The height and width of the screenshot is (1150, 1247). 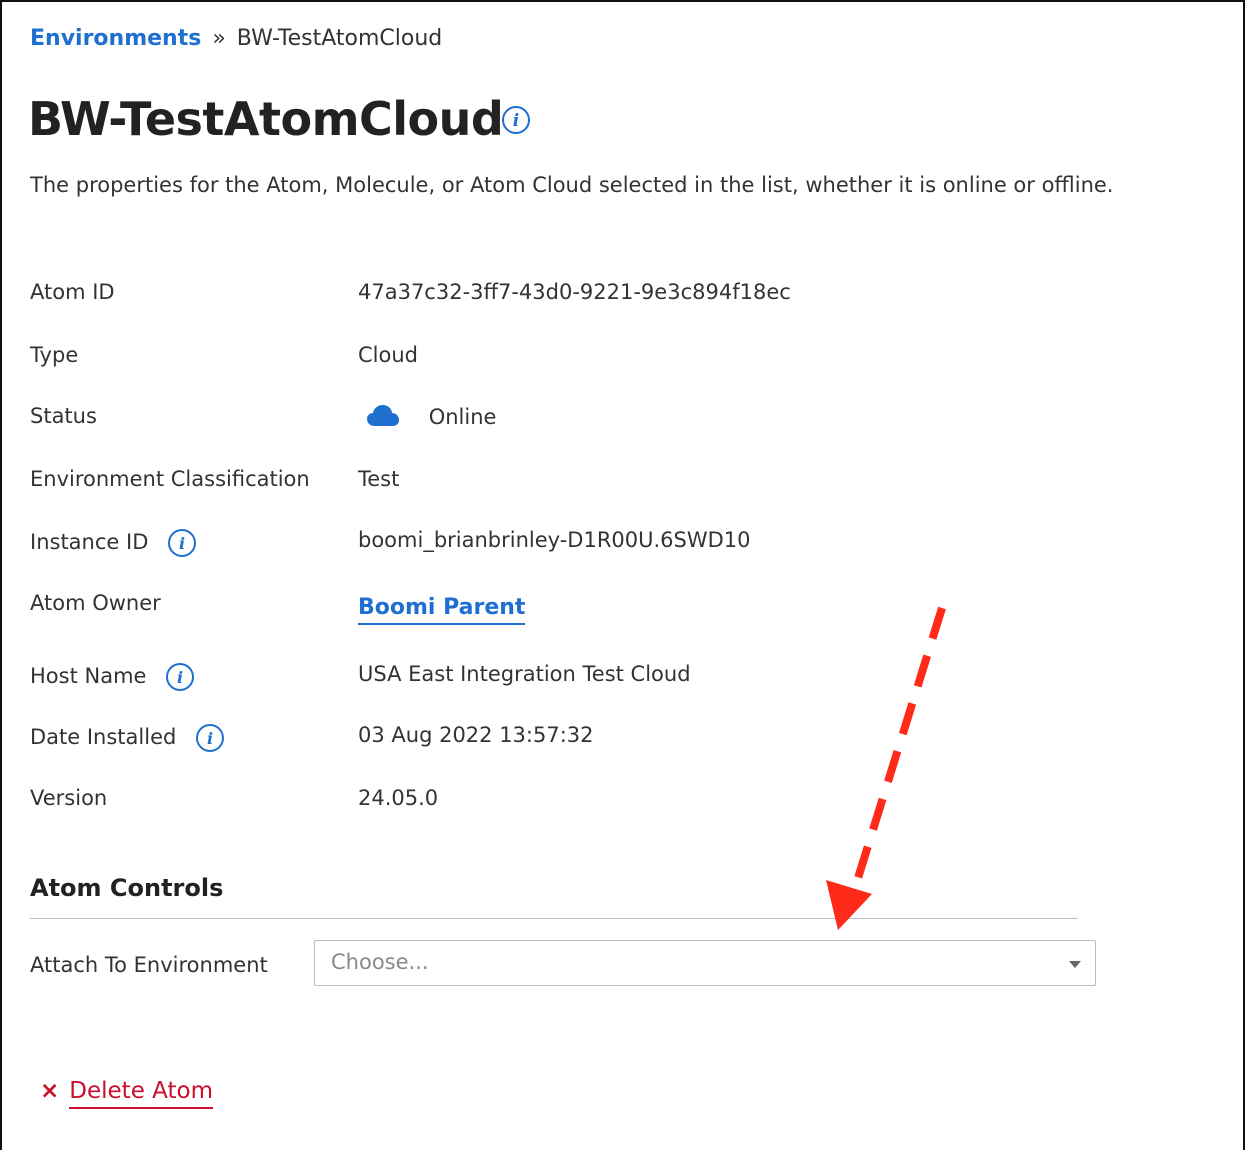 I want to click on annotation-arrow-line, so click(x=900, y=743).